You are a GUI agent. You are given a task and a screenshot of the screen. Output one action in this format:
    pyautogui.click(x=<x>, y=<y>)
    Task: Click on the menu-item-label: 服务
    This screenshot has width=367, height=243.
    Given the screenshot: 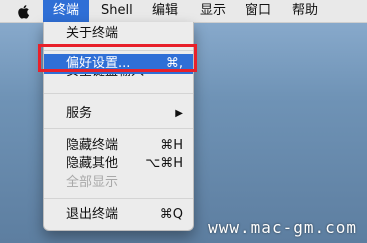 What is the action you would take?
    pyautogui.click(x=79, y=113)
    